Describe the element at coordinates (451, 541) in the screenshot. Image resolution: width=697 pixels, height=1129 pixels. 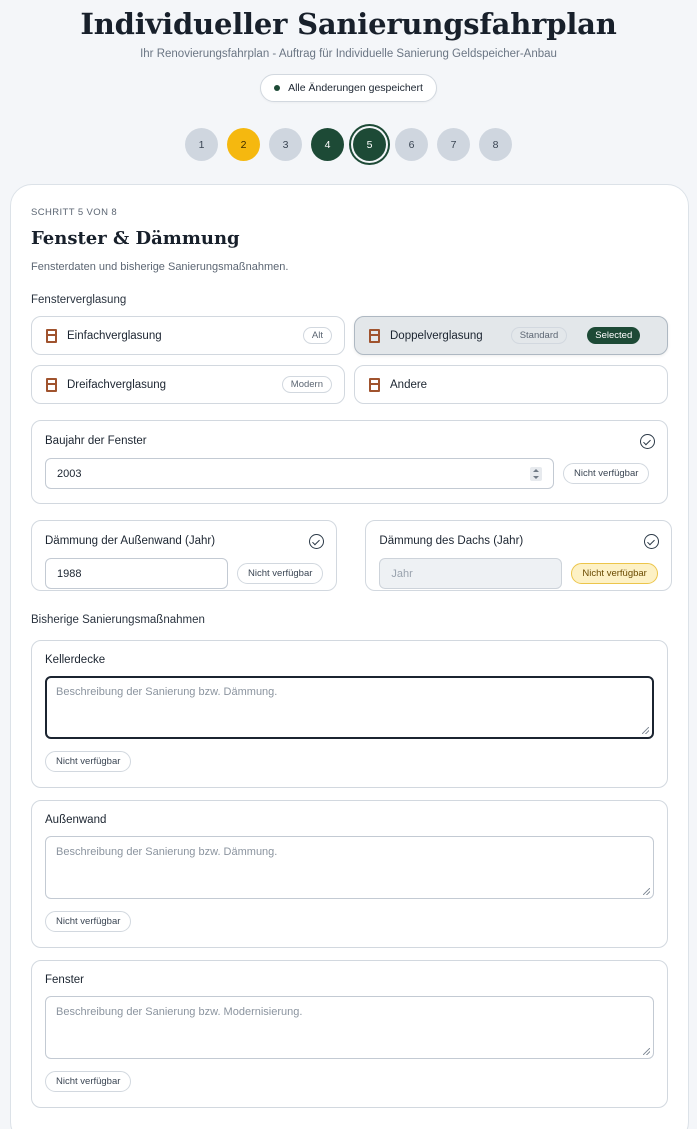
I see `roof-insulation-label: Dämmung des Dachs (Jahr)` at that location.